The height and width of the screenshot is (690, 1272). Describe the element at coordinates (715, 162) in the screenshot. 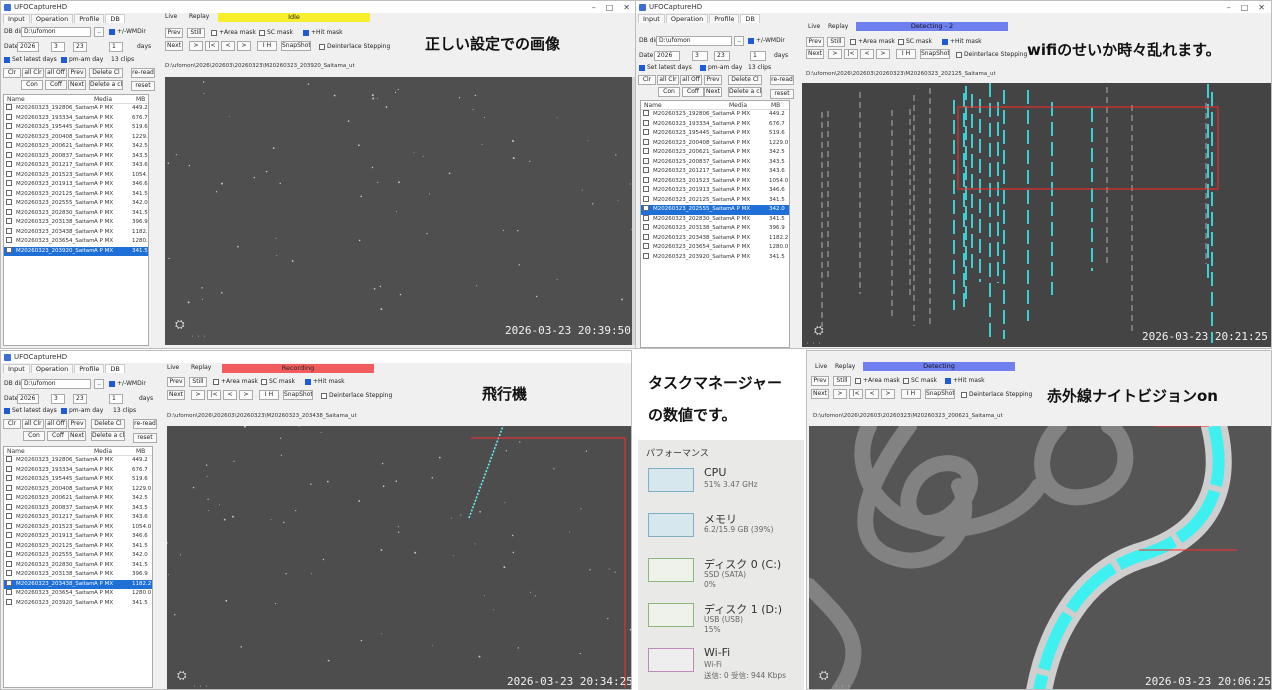

I see `table-row: M20260323_200837_Saitam A P MX 343.5` at that location.